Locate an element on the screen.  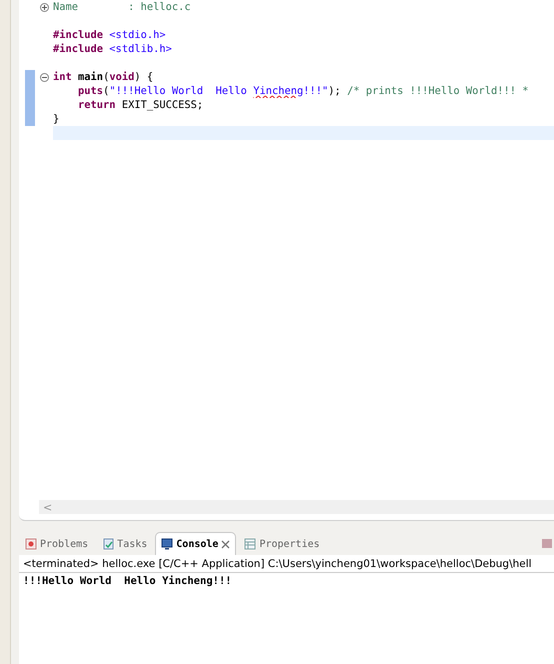
console-output: !!!Hello World Hello Yincheng!!! is located at coordinates (127, 581).